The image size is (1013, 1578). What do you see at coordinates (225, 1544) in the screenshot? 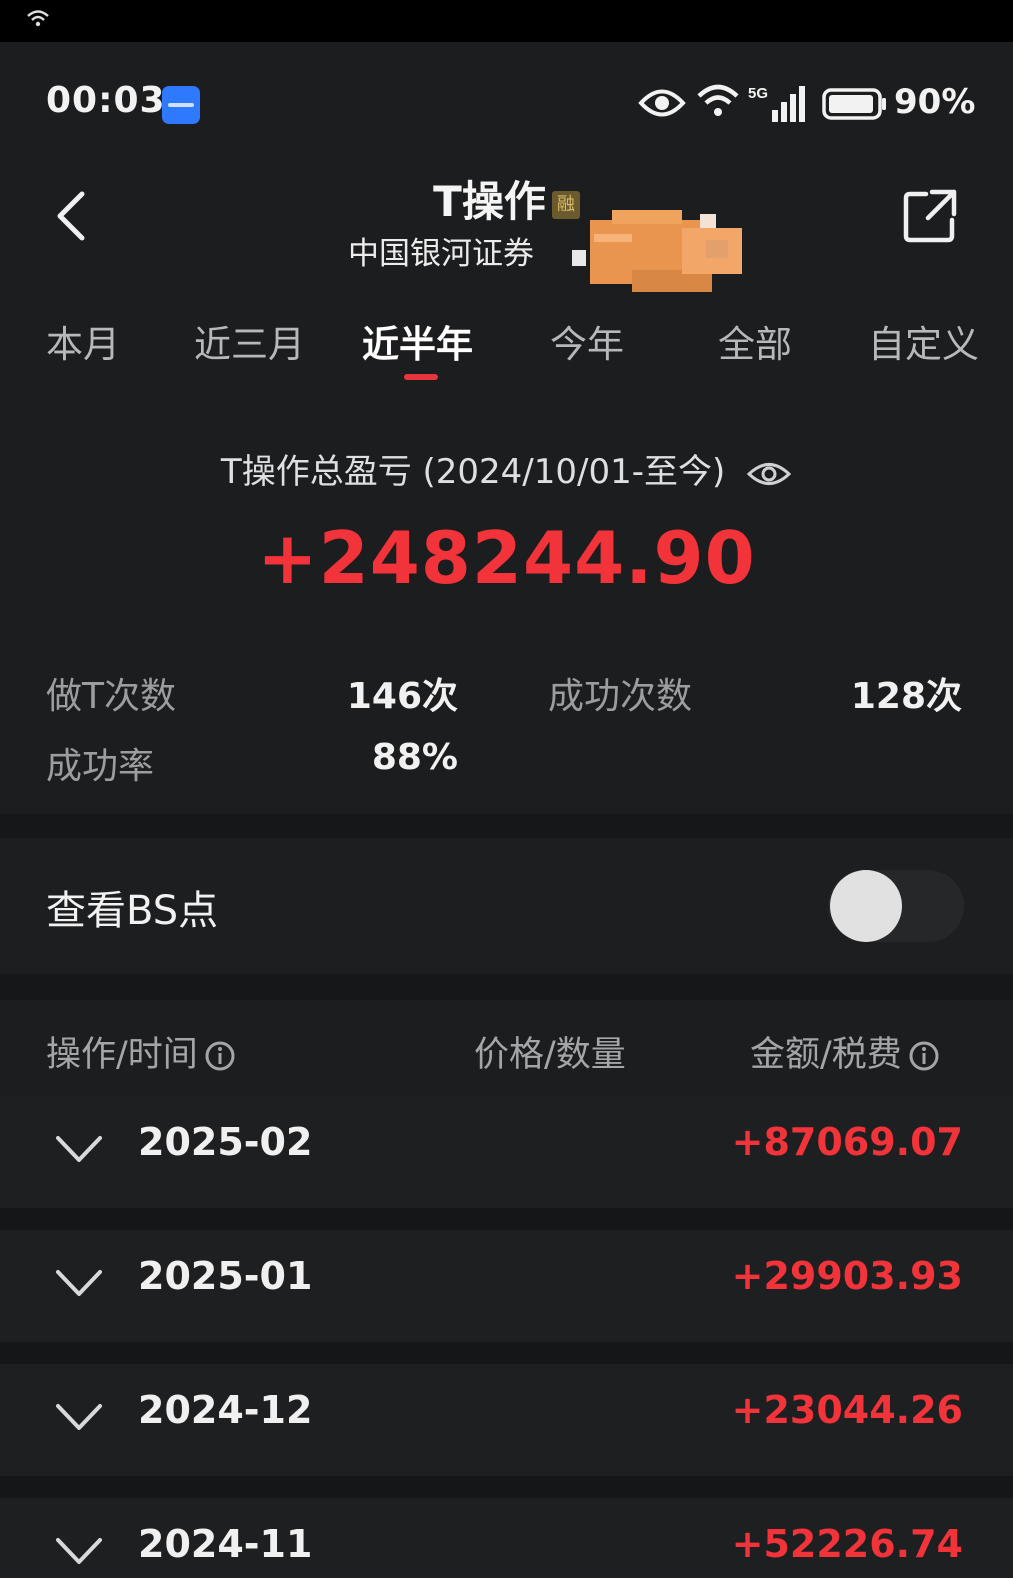
I see `month-label: 2024-11` at bounding box center [225, 1544].